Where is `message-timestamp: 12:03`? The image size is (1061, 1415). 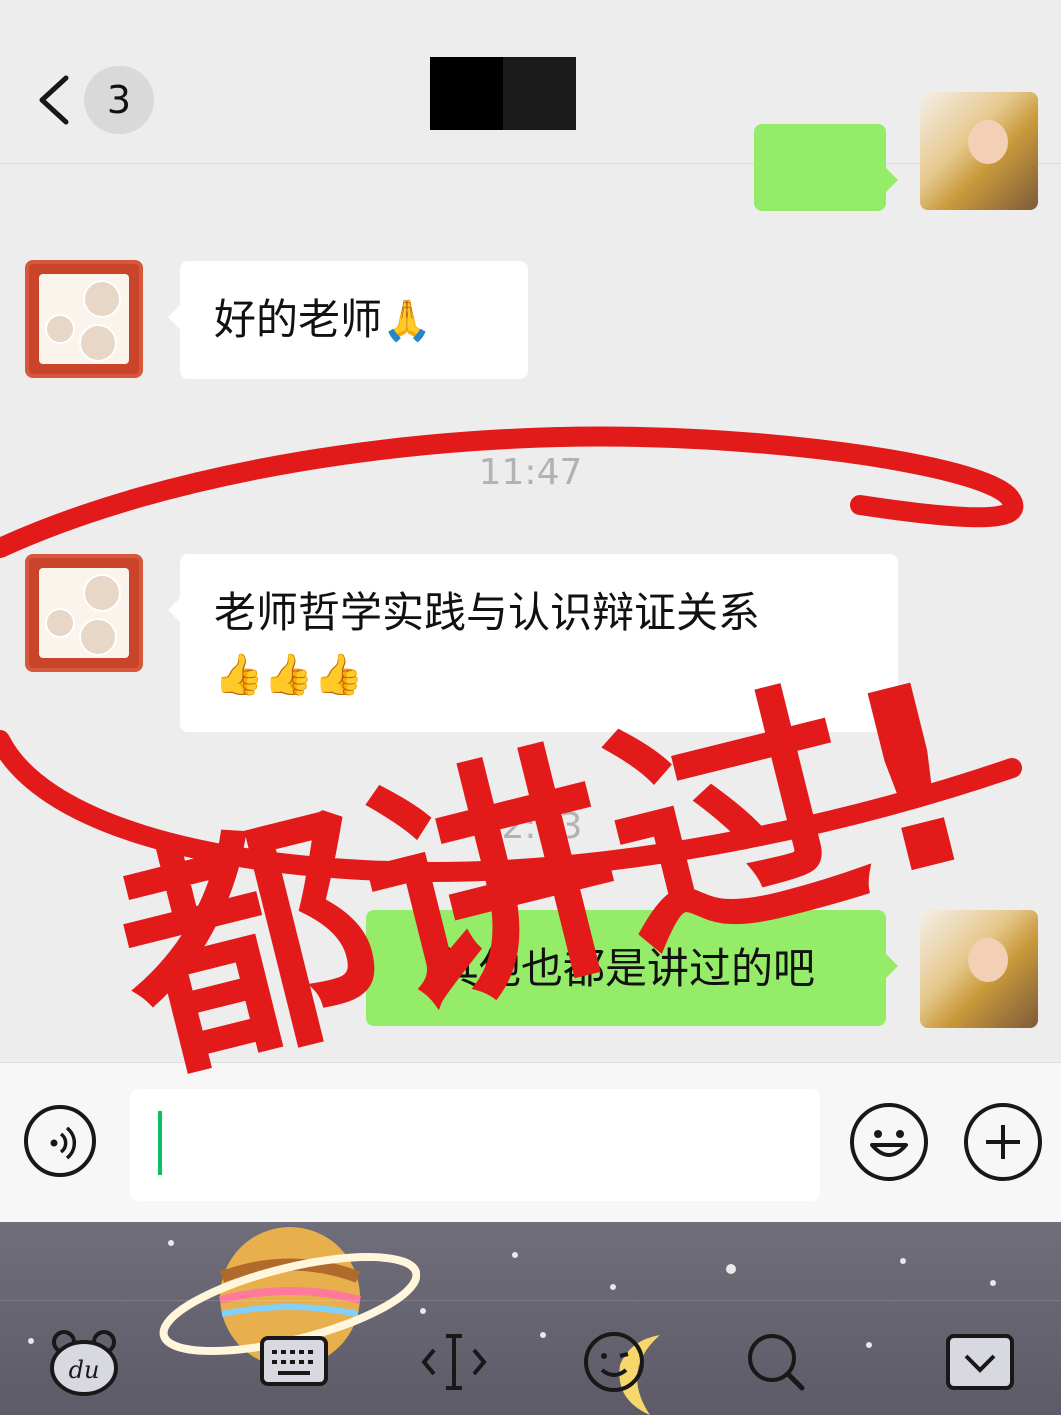
message-timestamp: 12:03 is located at coordinates (530, 826).